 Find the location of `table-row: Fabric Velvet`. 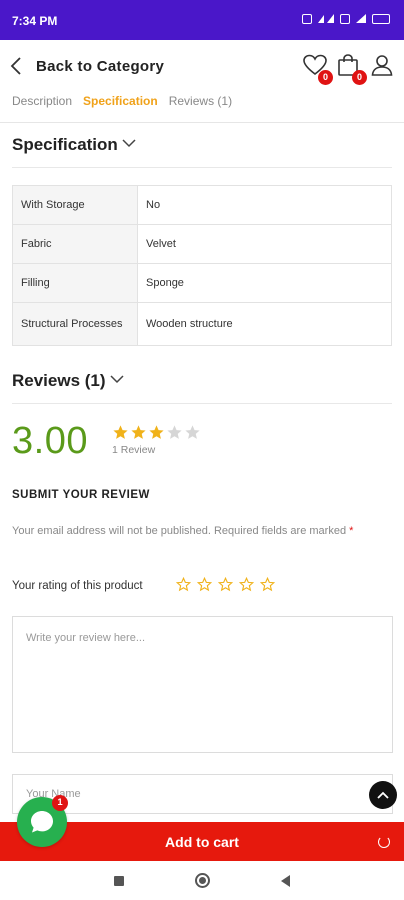

table-row: Fabric Velvet is located at coordinates (202, 244).